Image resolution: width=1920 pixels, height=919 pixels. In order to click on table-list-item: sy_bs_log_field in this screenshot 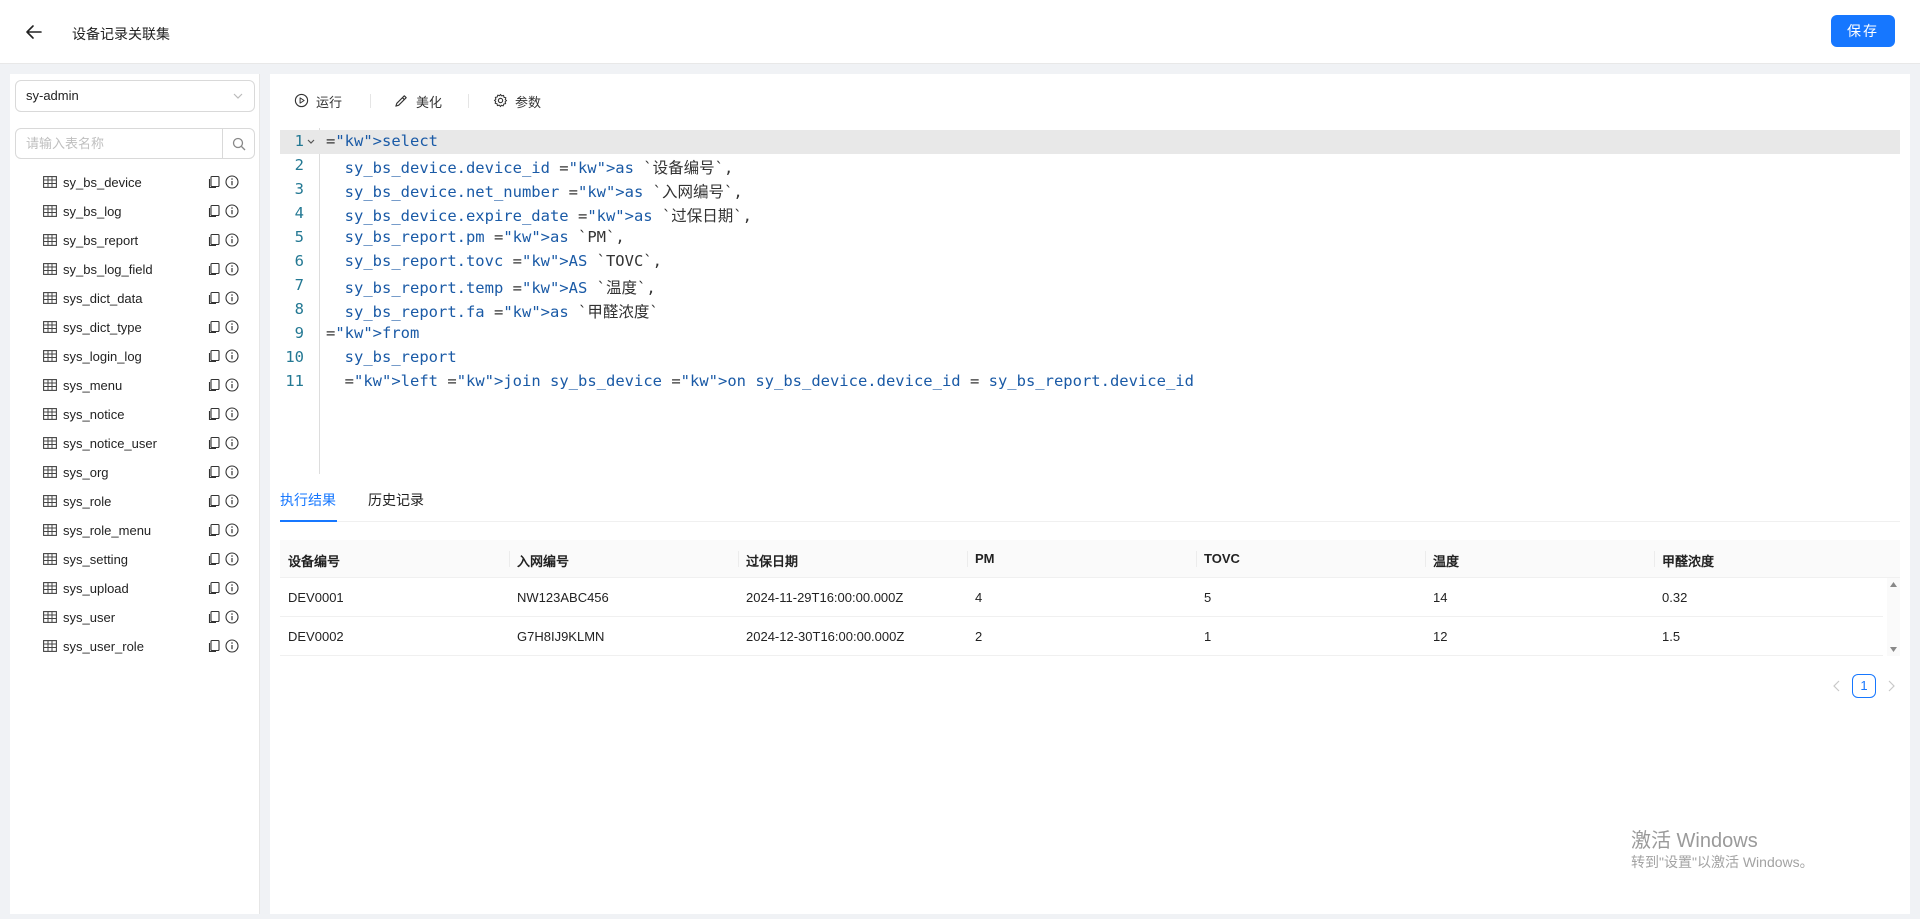, I will do `click(135, 269)`.